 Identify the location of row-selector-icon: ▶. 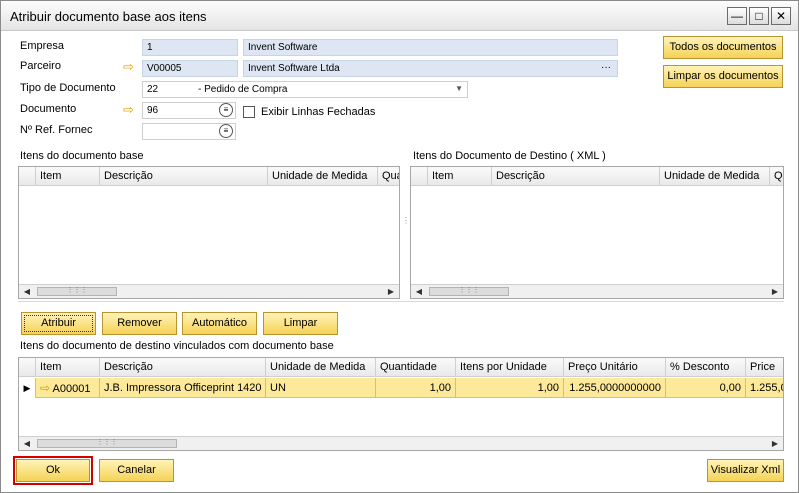
(27, 388).